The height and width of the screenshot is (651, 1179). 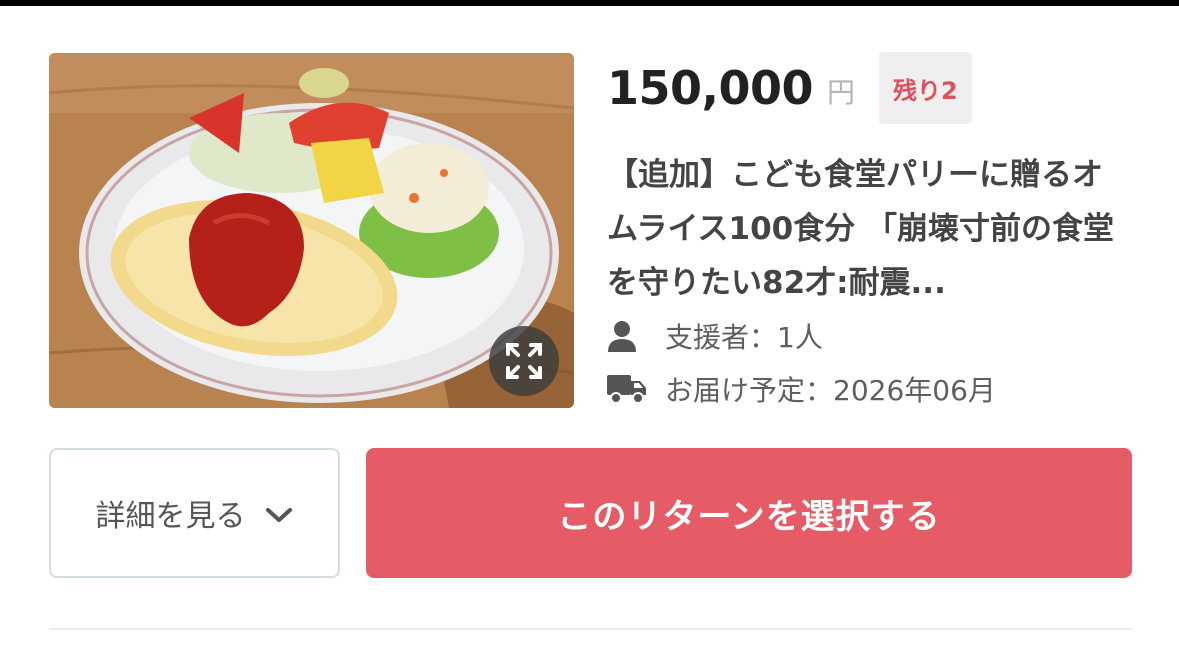 I want to click on supporters-count: 支援者：1人, so click(x=744, y=337).